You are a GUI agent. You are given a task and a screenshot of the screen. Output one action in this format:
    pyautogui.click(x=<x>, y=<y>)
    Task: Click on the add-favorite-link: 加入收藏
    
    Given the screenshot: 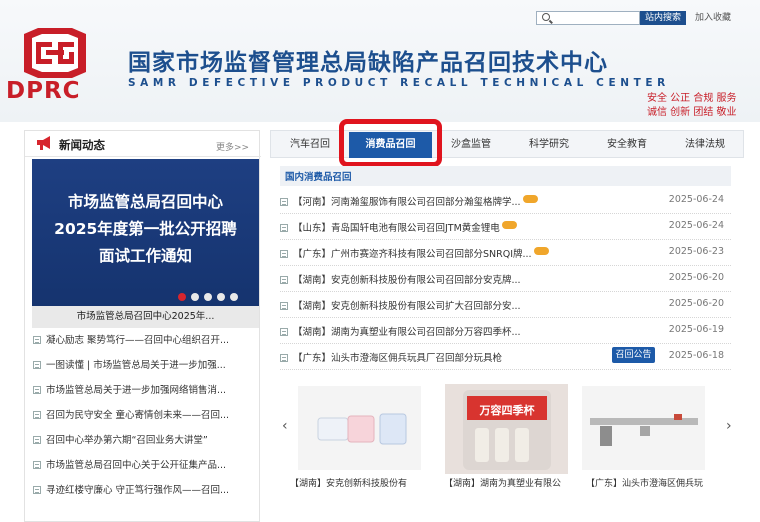 What is the action you would take?
    pyautogui.click(x=713, y=18)
    